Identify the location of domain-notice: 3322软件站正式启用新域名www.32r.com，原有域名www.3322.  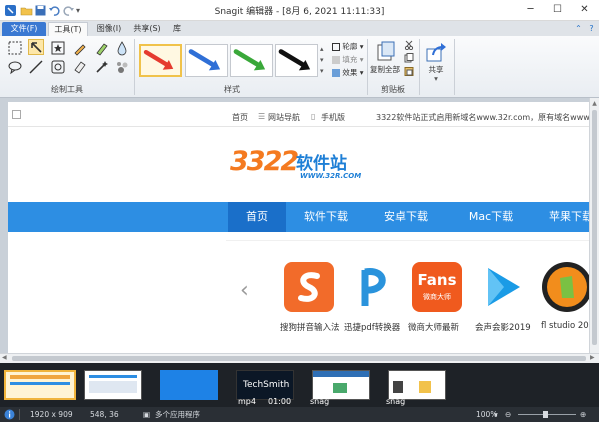
(482, 117).